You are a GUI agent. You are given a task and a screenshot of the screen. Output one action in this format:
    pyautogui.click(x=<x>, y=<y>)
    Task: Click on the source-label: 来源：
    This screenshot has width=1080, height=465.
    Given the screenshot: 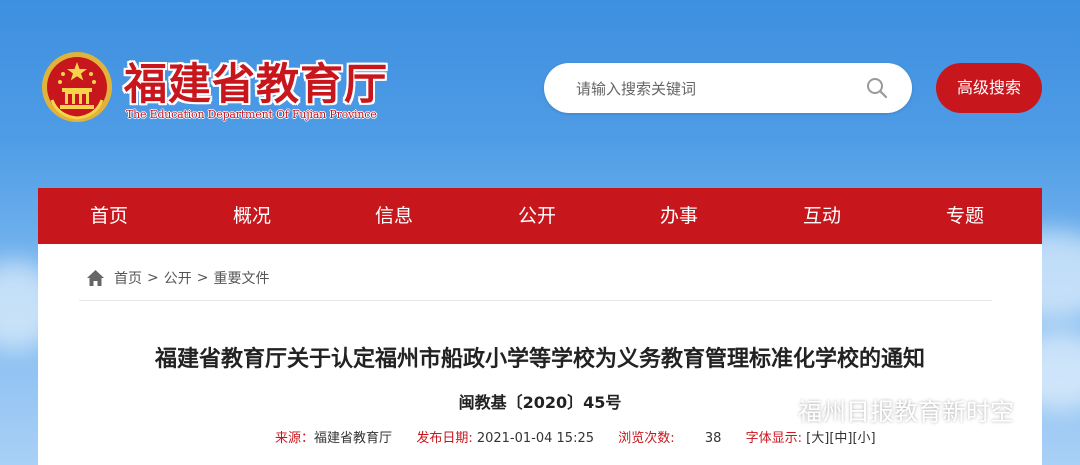 What is the action you would take?
    pyautogui.click(x=295, y=438)
    